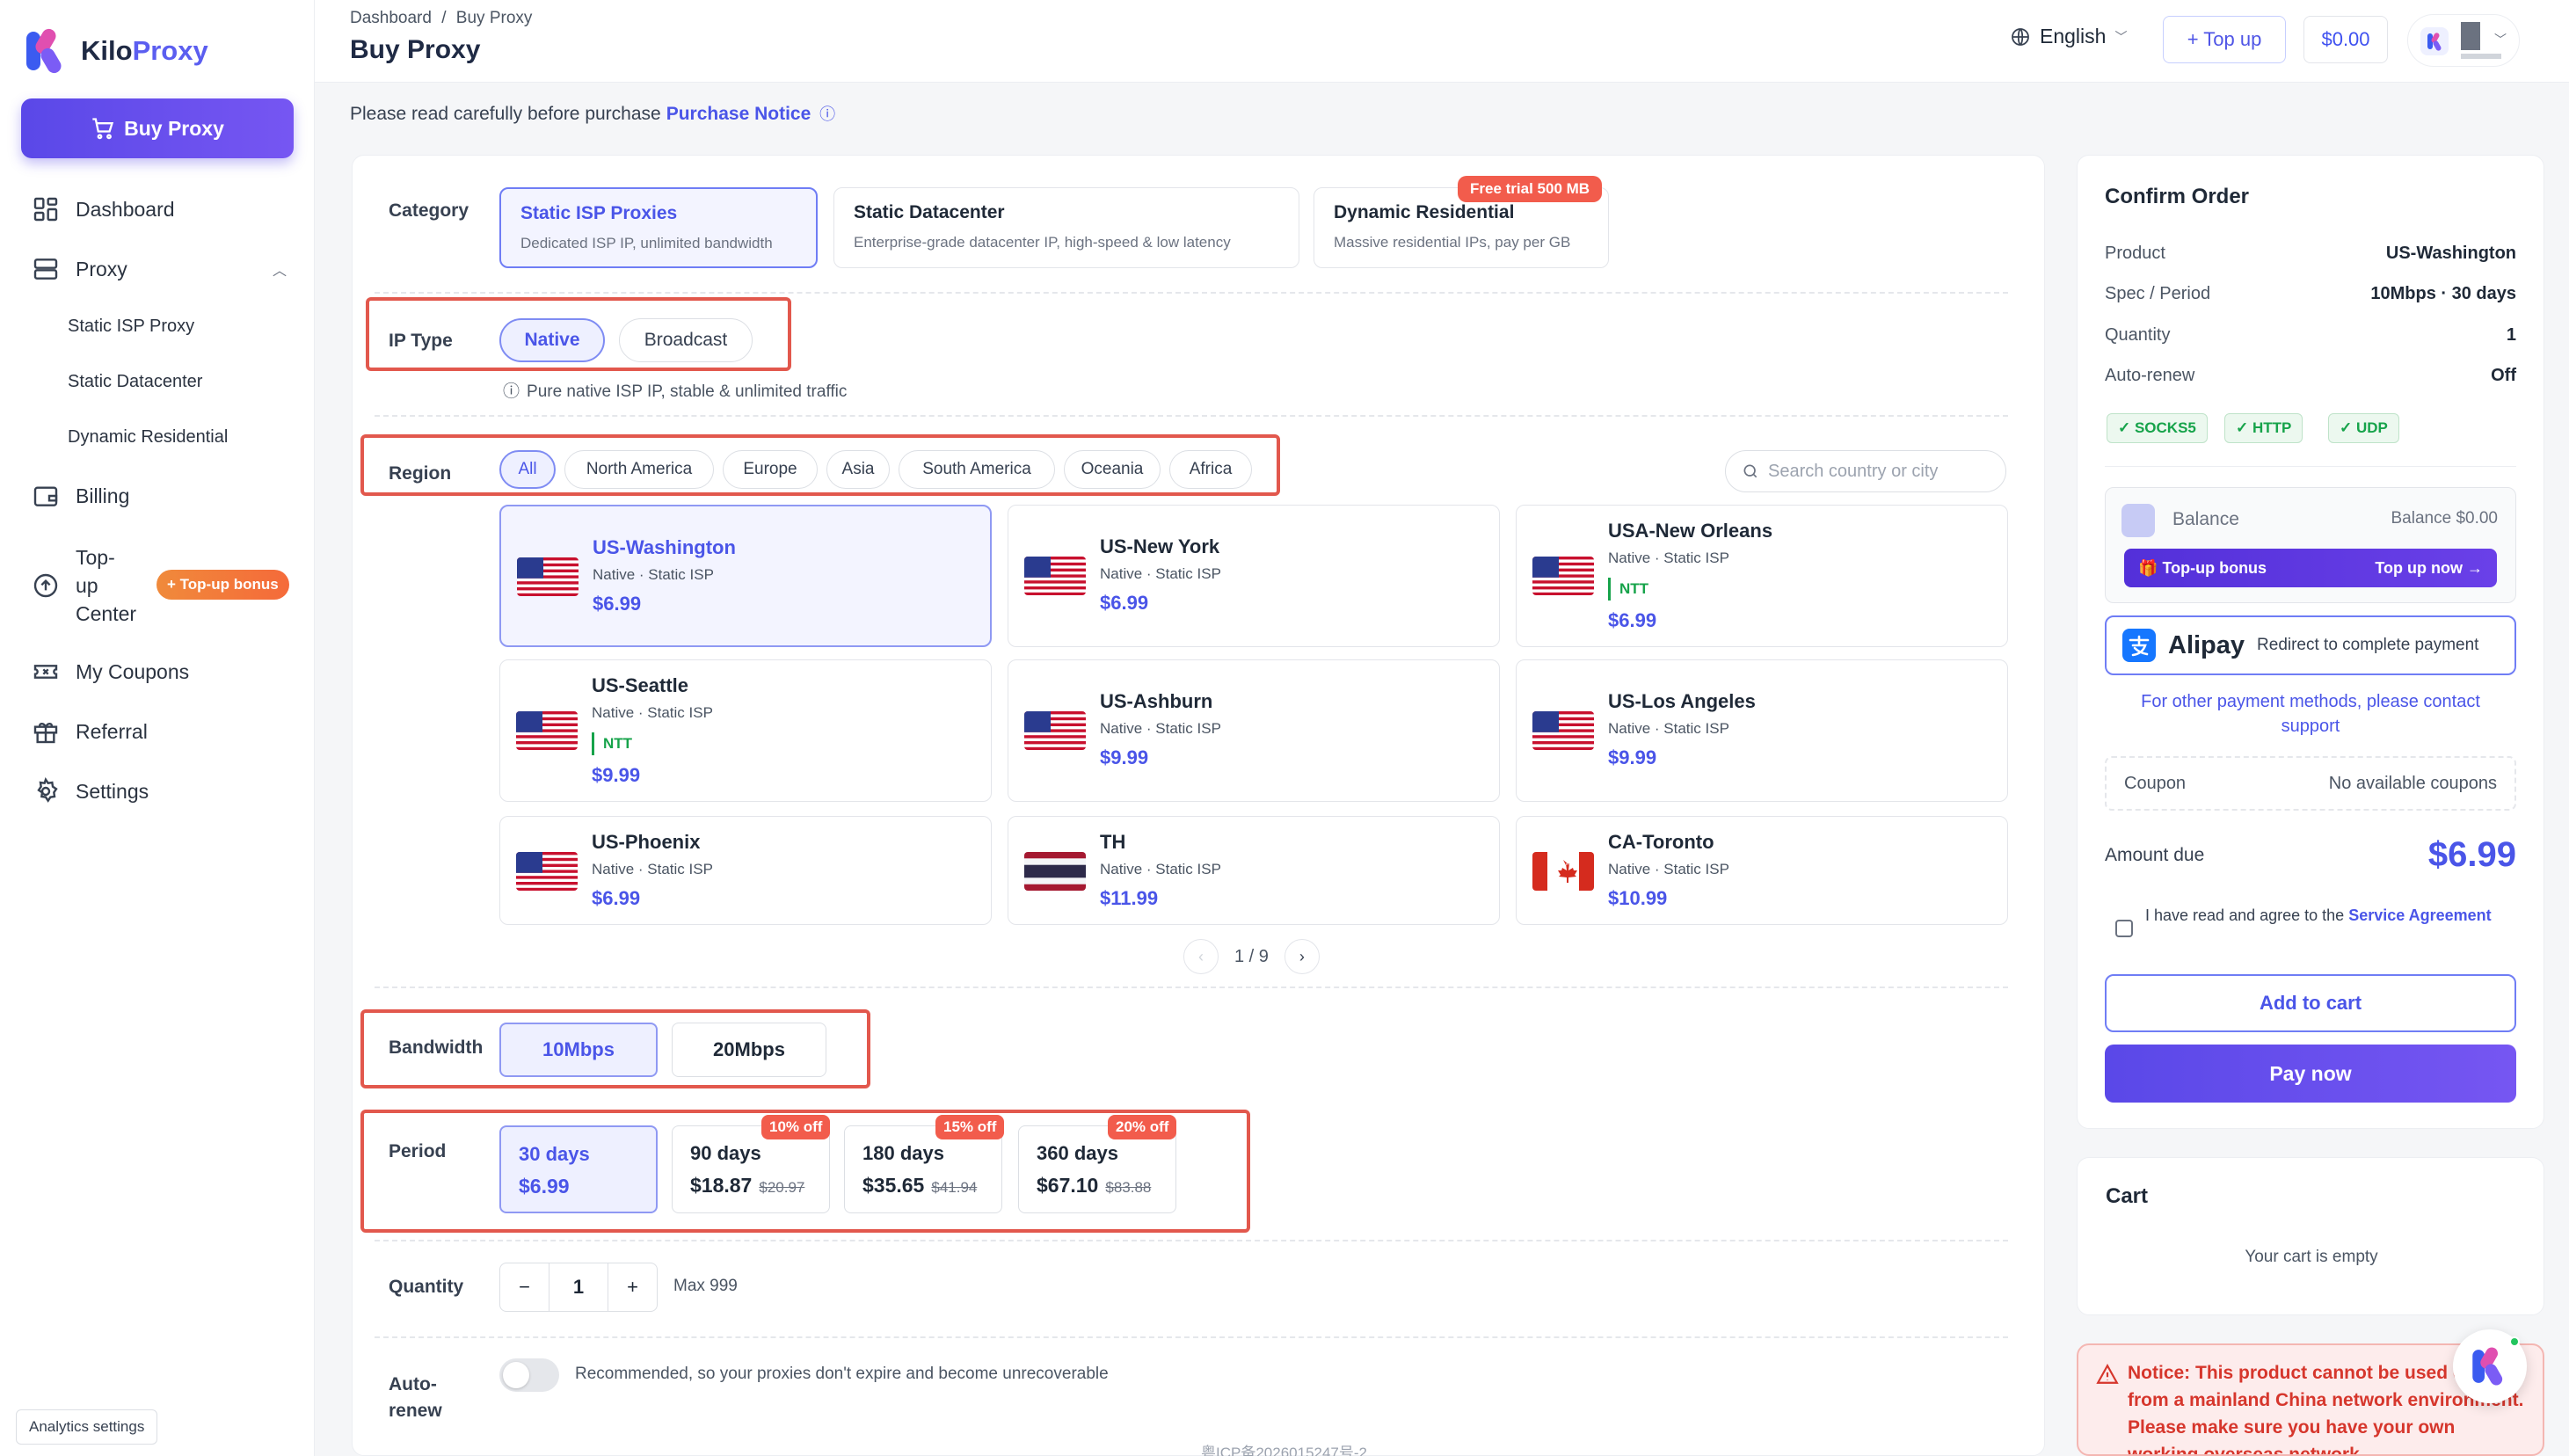 This screenshot has width=2569, height=1456. I want to click on quantity-input: 1, so click(579, 1287).